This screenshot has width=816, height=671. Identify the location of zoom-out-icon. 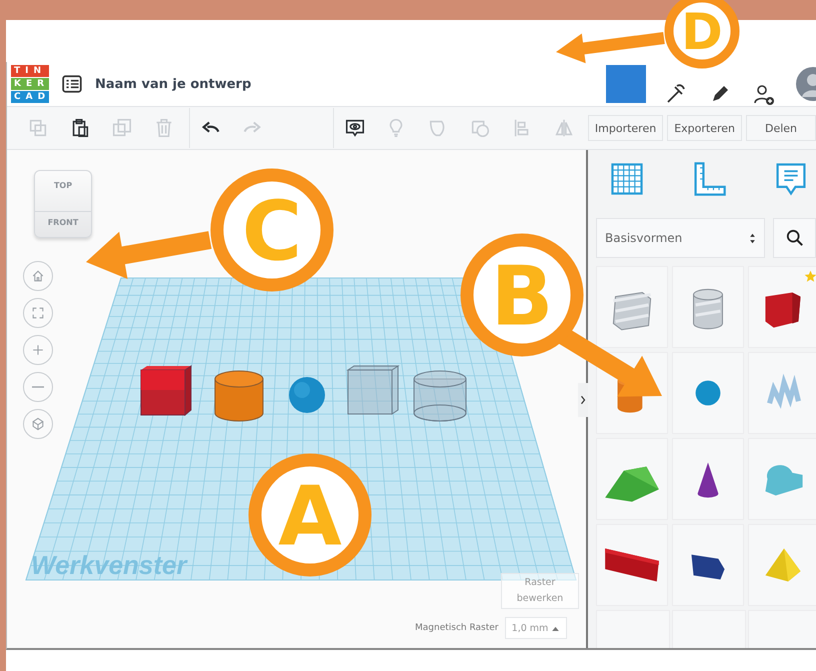
(38, 387).